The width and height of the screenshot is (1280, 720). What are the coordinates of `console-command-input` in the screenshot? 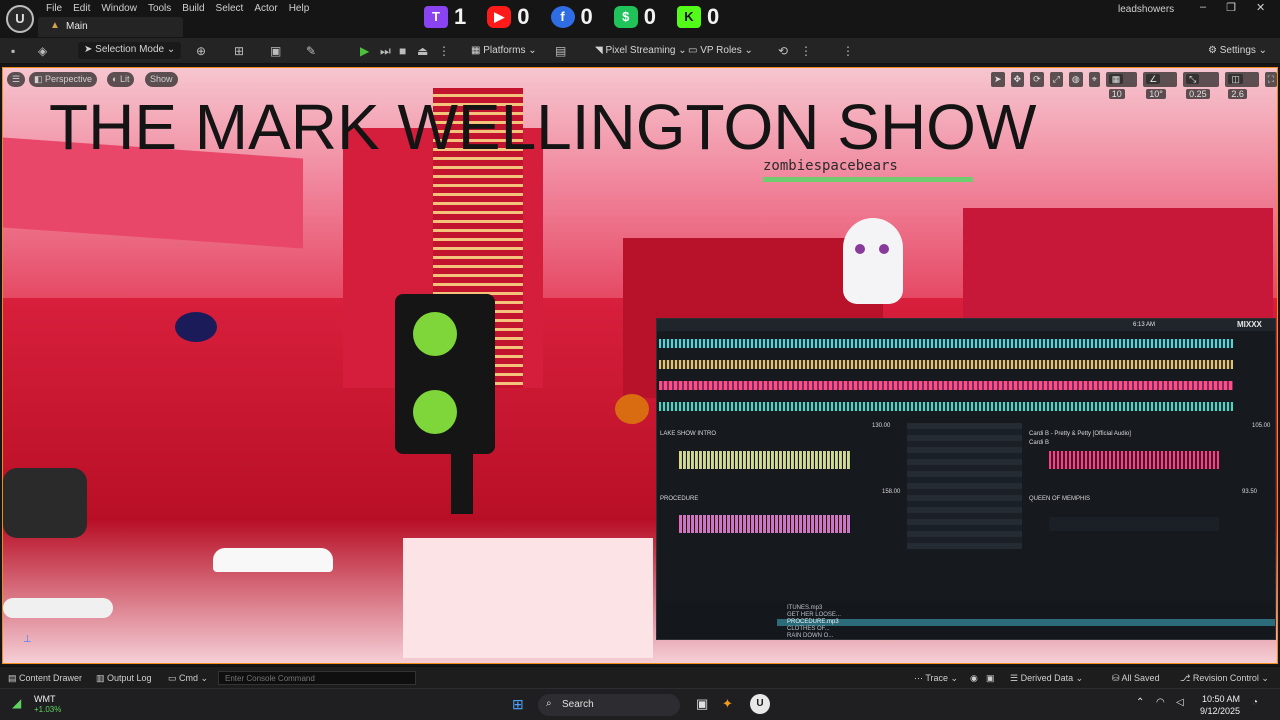 It's located at (317, 678).